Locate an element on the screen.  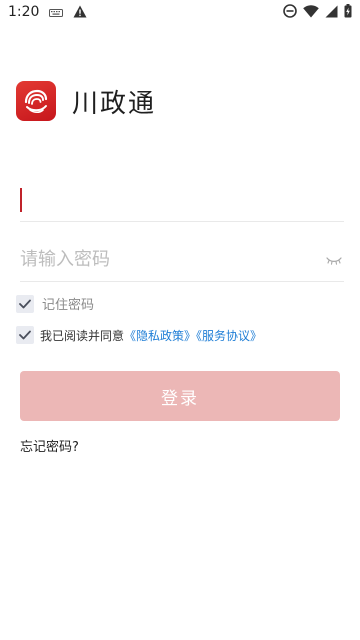
password-input is located at coordinates (160, 259).